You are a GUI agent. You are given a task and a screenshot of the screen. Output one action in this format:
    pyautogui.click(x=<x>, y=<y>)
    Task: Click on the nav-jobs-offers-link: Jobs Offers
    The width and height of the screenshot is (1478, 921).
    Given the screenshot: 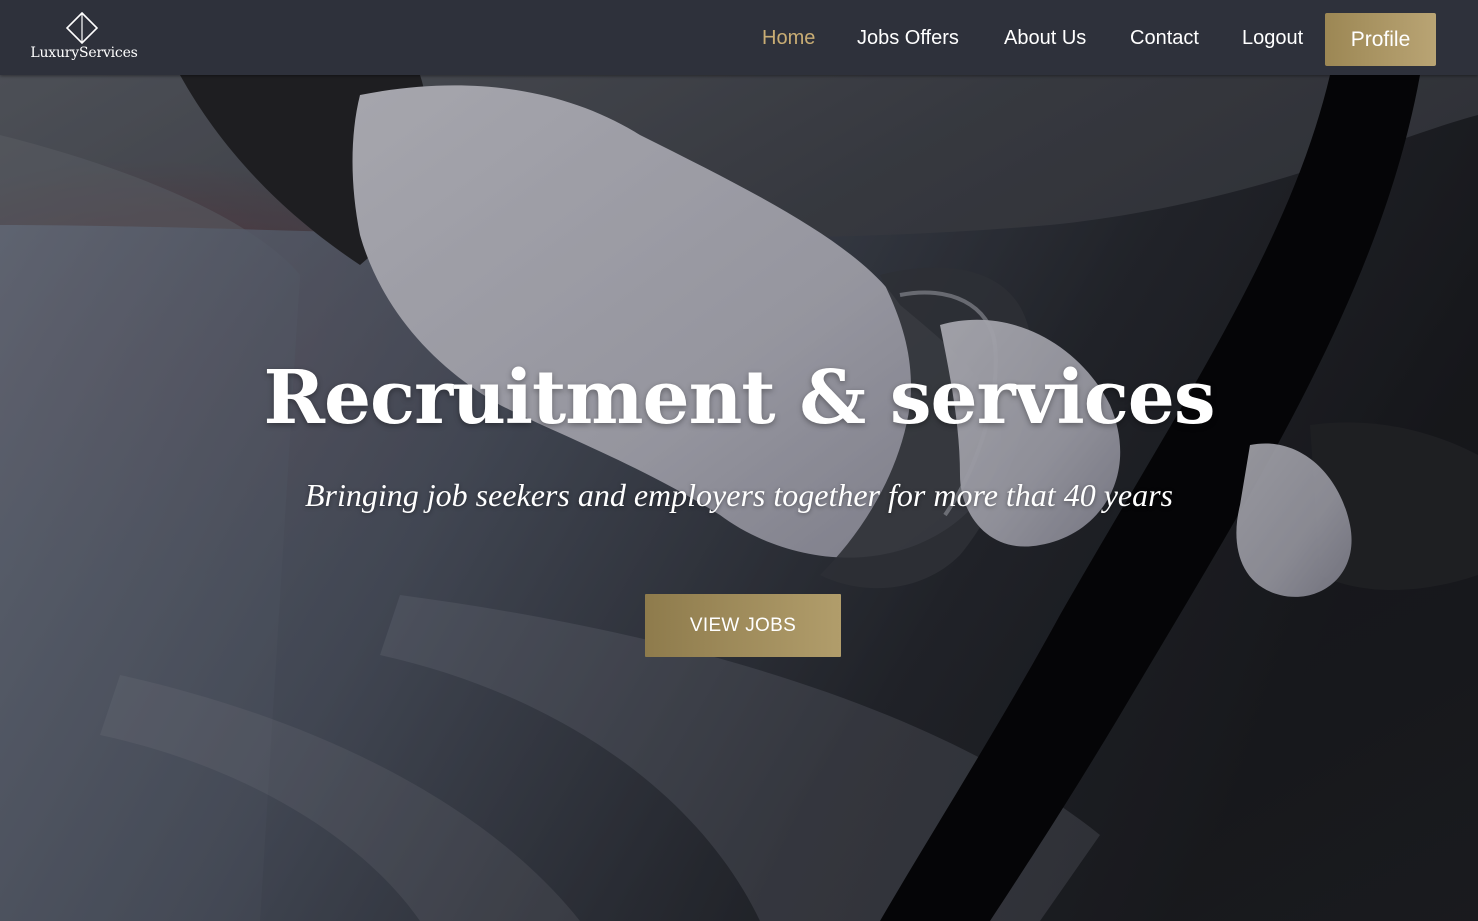 What is the action you would take?
    pyautogui.click(x=908, y=38)
    